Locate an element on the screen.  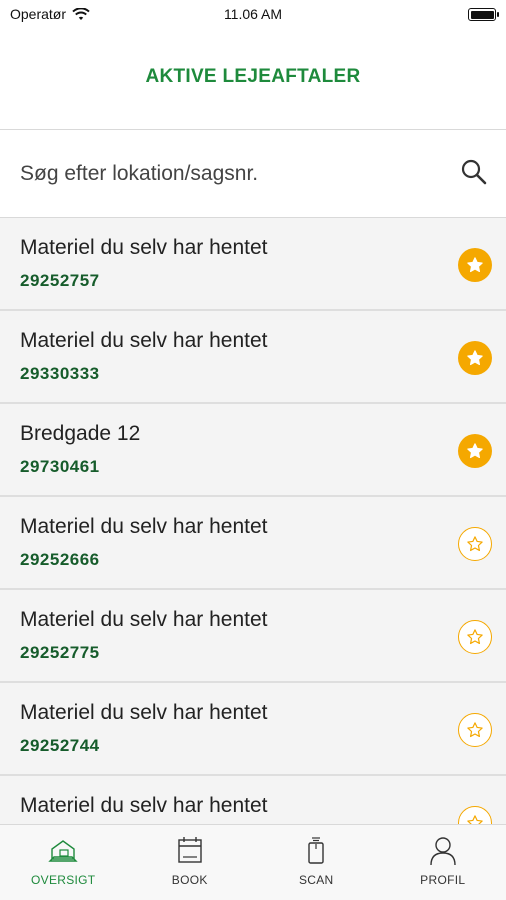
scan-icon is located at coordinates (316, 850).